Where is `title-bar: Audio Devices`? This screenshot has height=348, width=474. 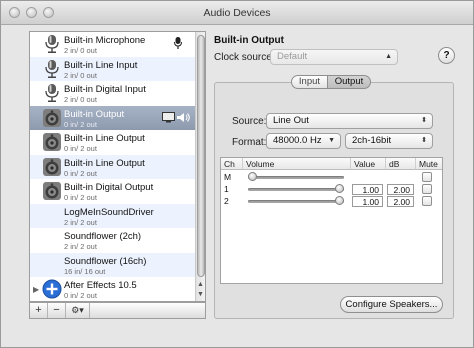 title-bar: Audio Devices is located at coordinates (237, 13).